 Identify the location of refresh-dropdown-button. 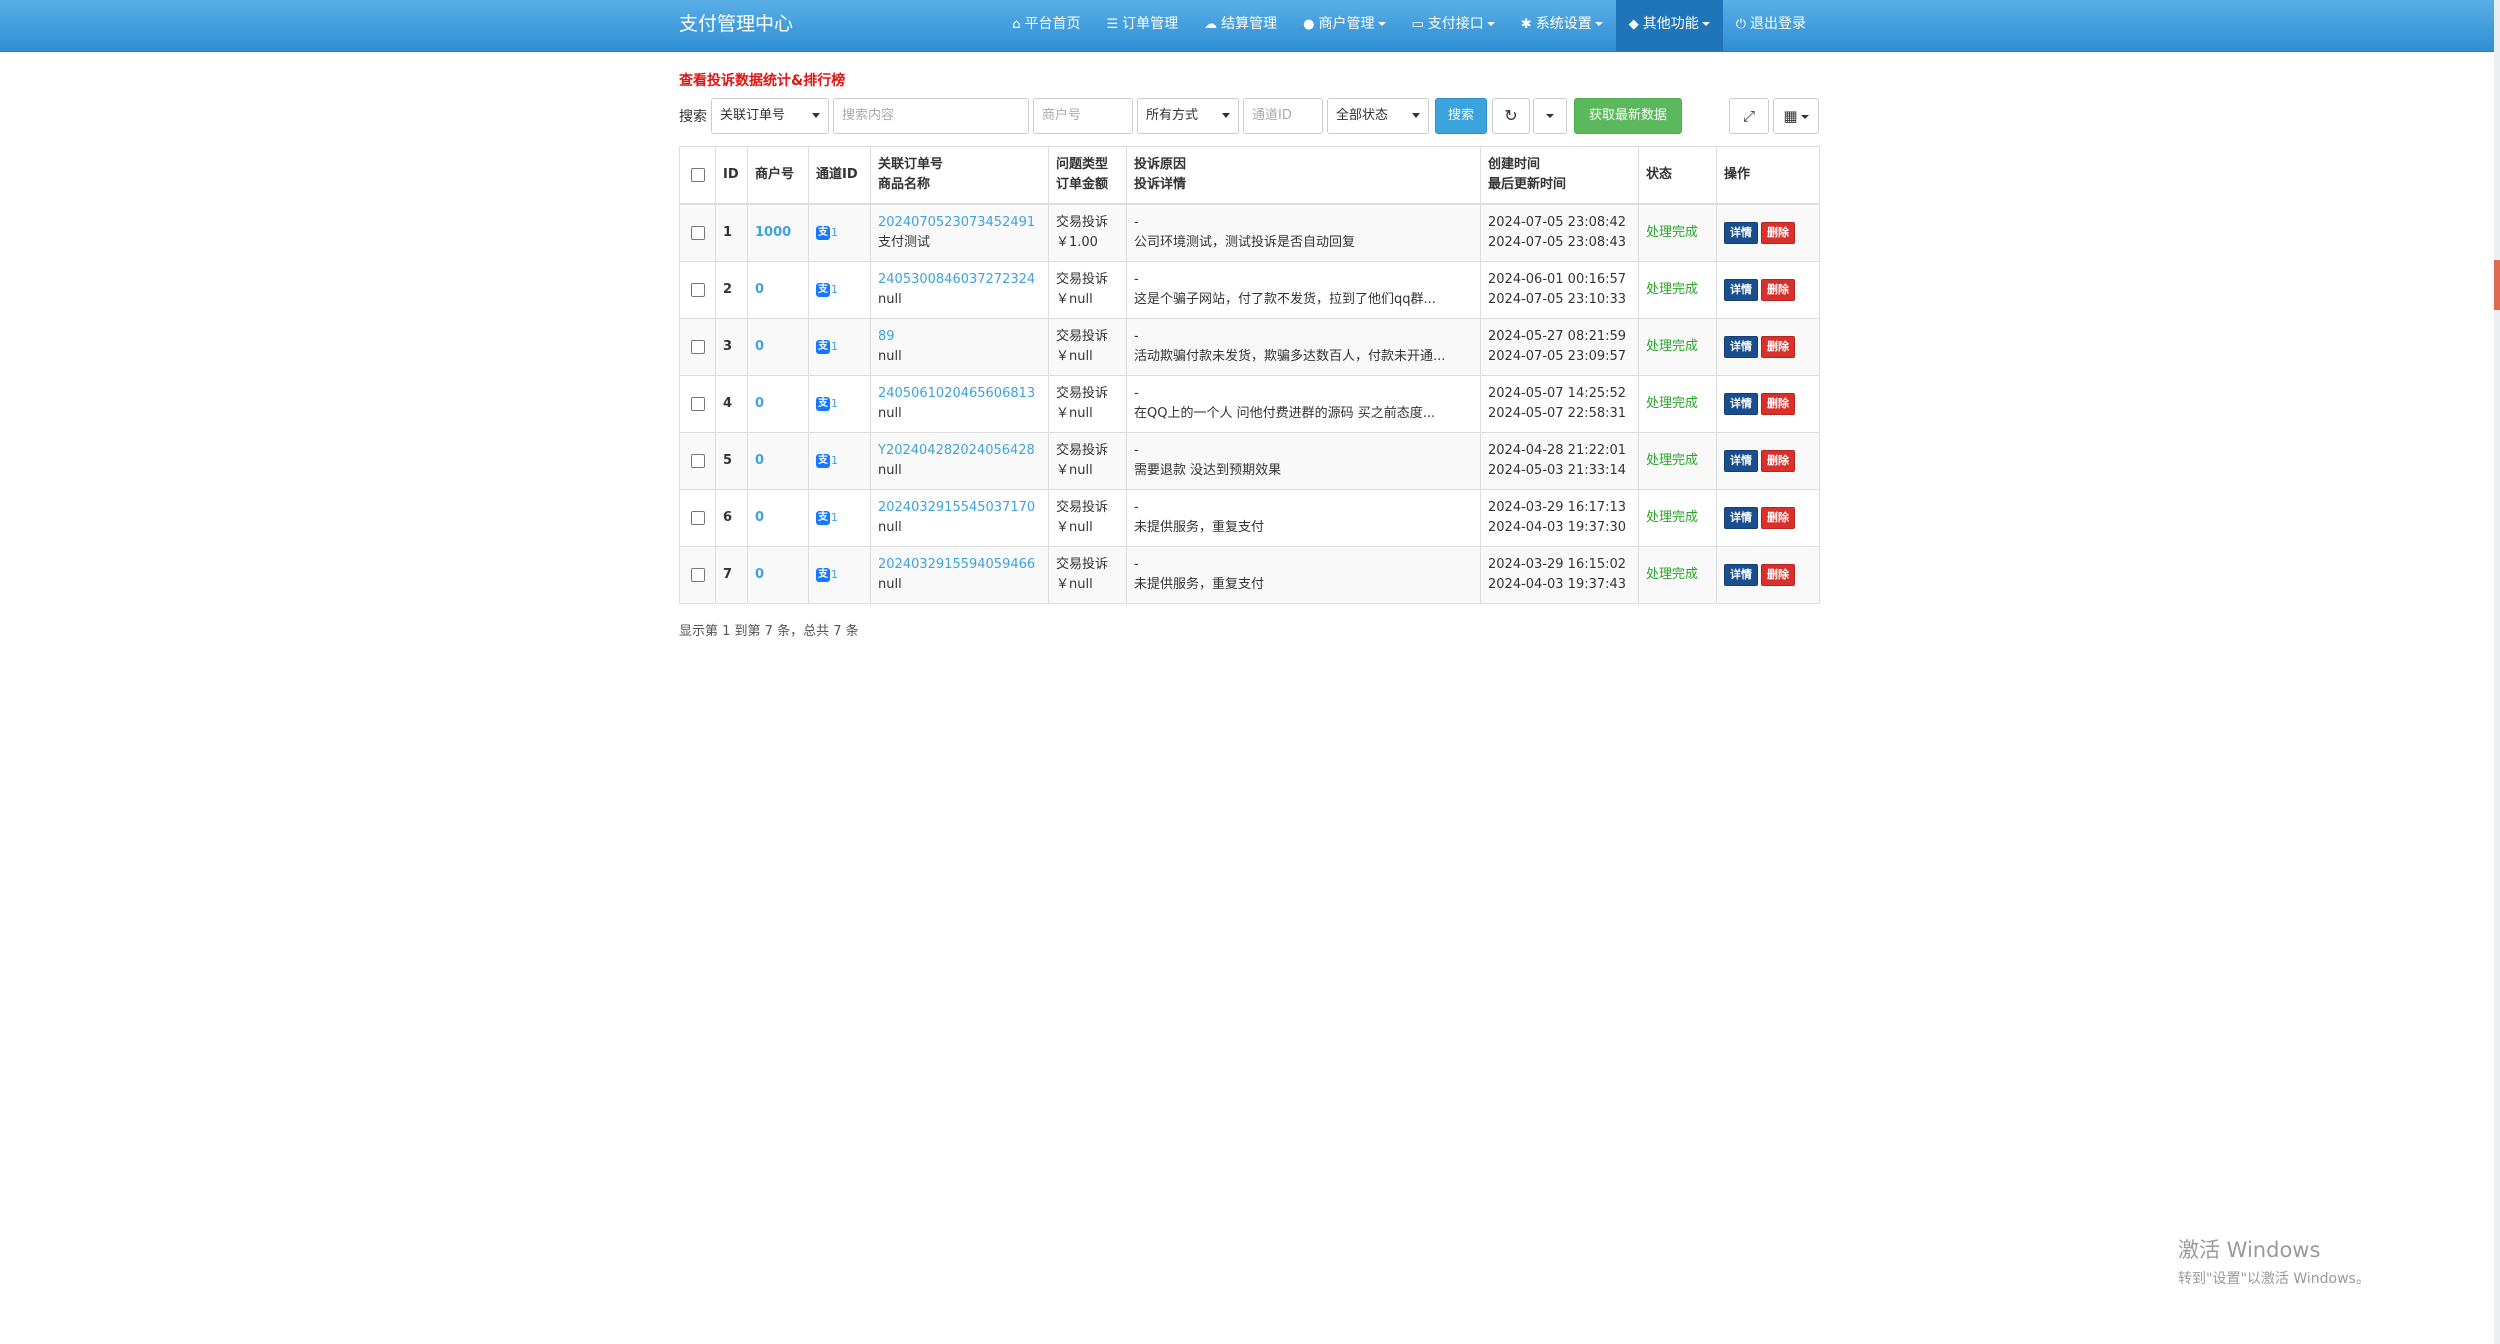
(1550, 116).